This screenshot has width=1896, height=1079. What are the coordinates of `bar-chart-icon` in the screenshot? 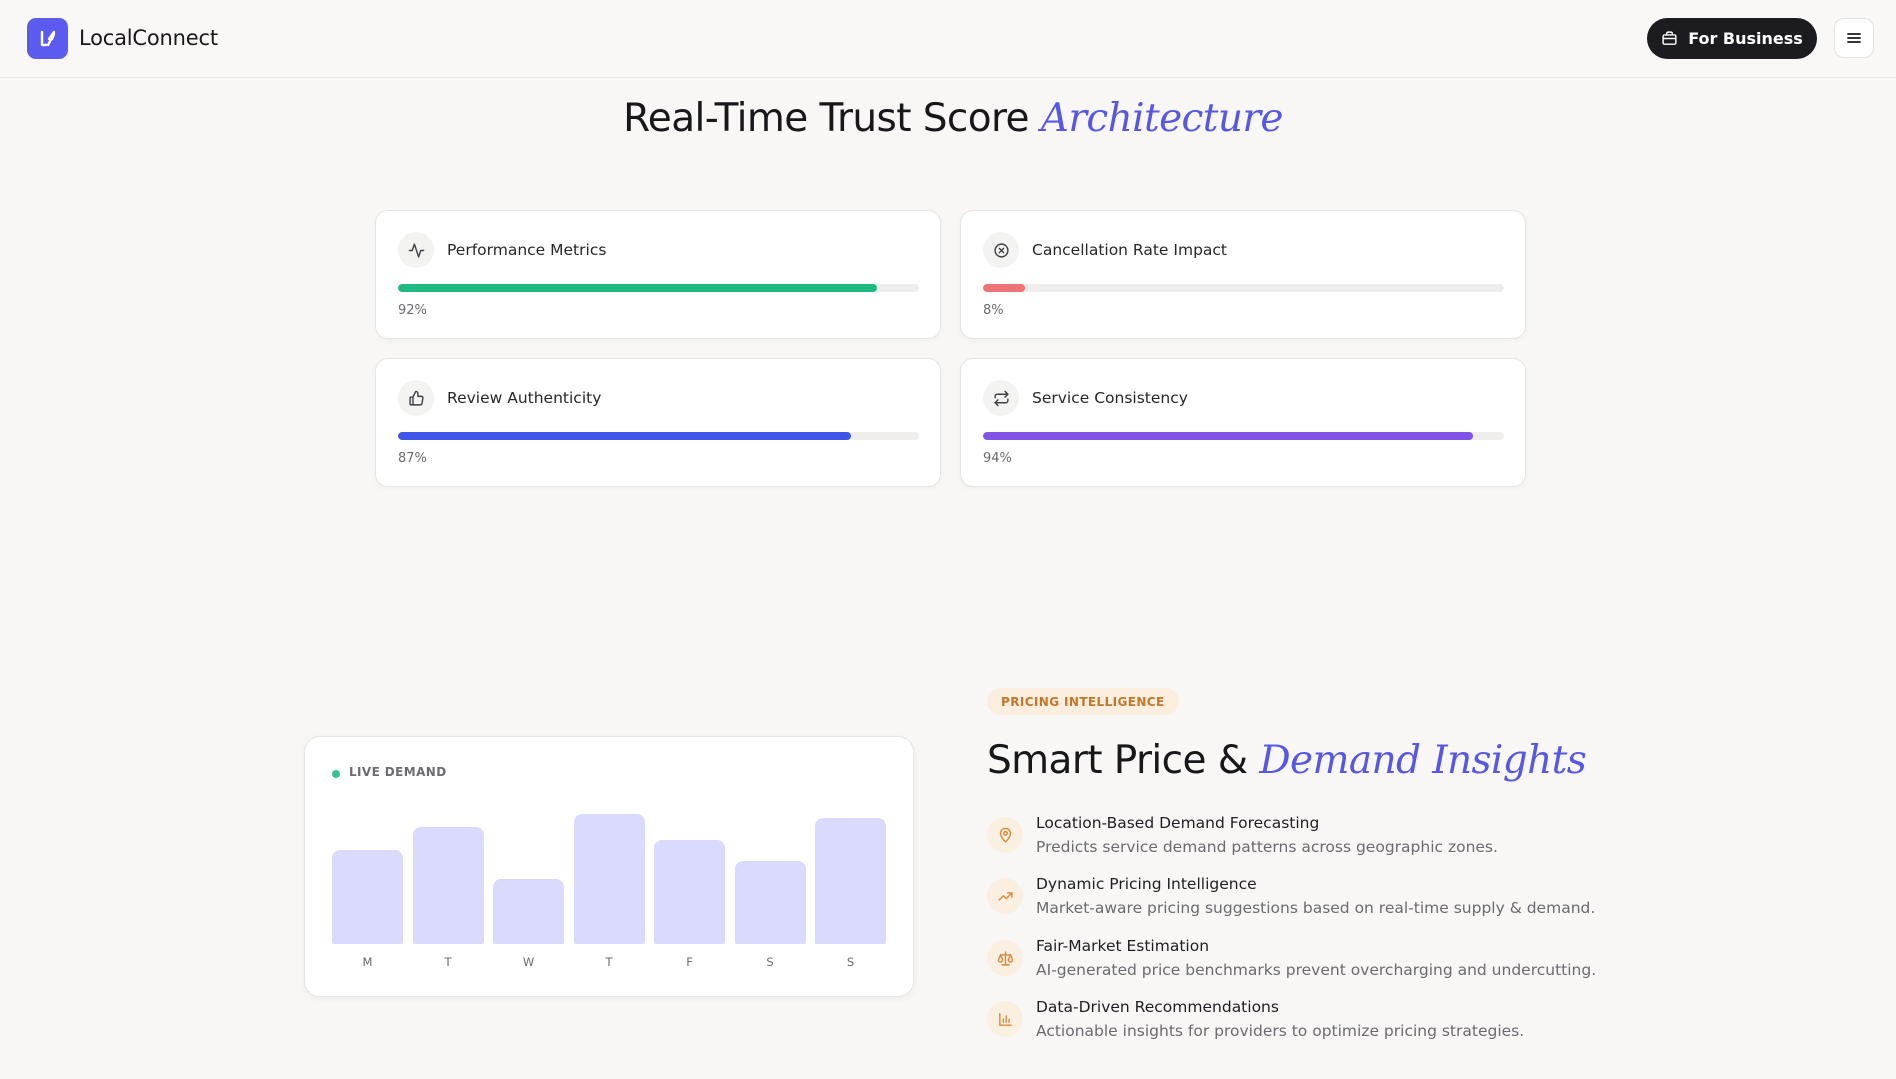 It's located at (1005, 1019).